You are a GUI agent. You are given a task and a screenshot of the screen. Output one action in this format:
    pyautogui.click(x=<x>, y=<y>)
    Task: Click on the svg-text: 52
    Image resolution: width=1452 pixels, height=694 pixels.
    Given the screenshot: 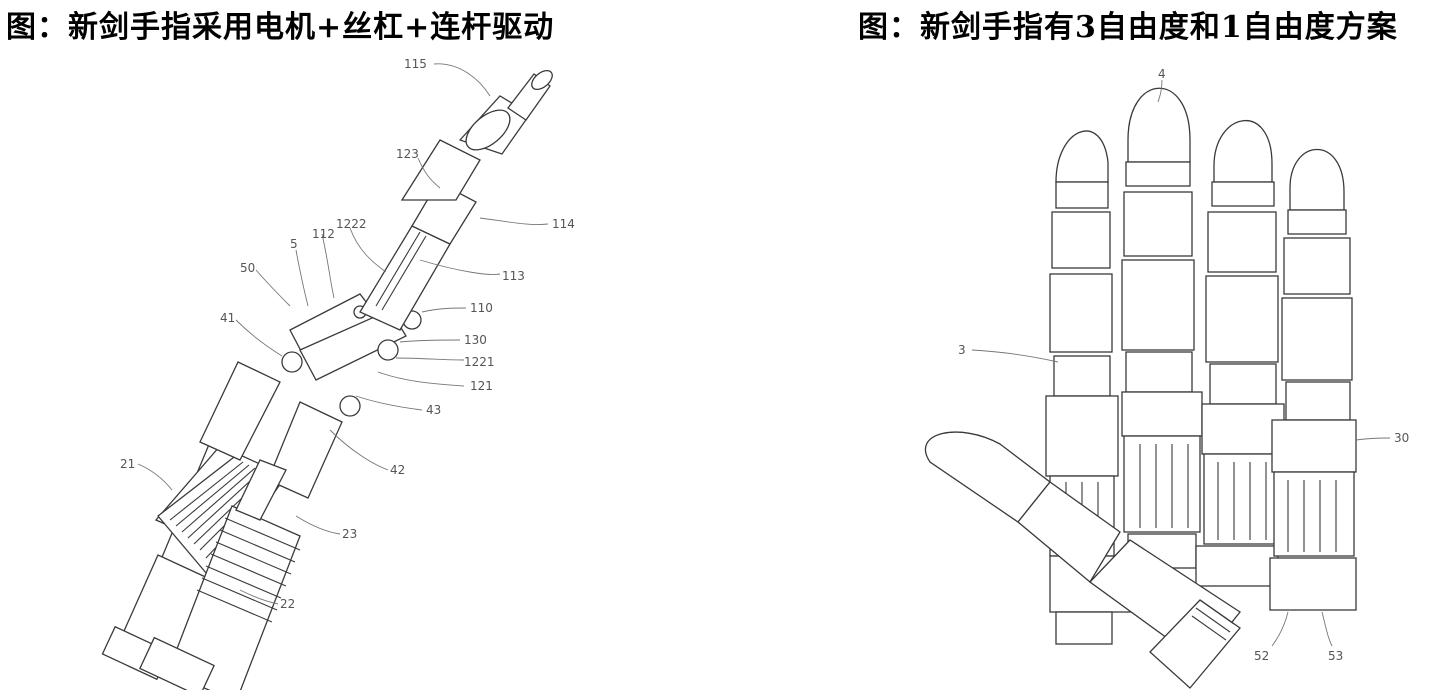 What is the action you would take?
    pyautogui.click(x=1261, y=656)
    